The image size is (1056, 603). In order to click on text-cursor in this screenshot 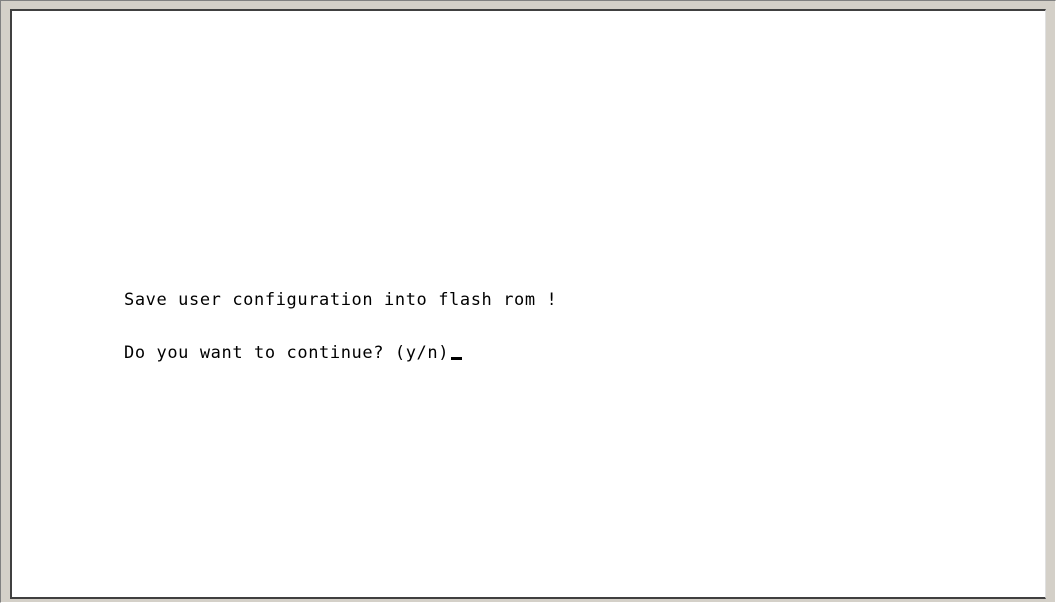, I will do `click(457, 358)`.